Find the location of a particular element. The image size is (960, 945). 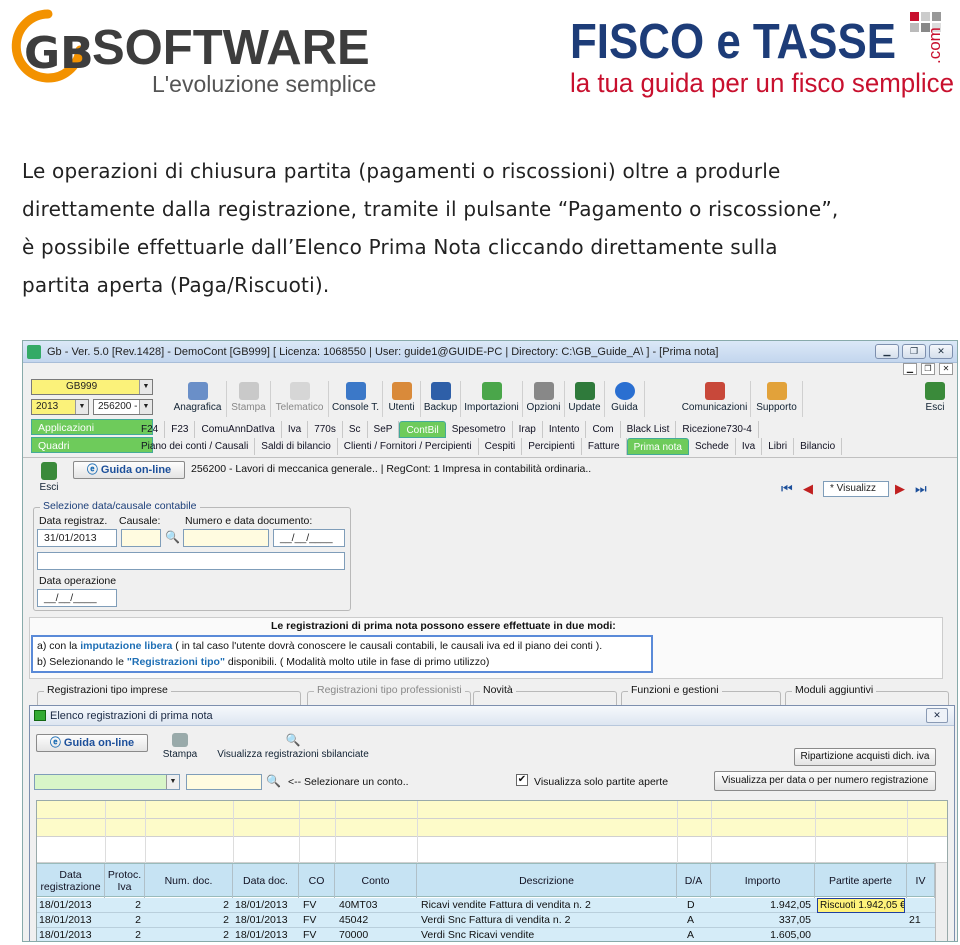

toolbar-console-button: Console T. is located at coordinates (356, 399).